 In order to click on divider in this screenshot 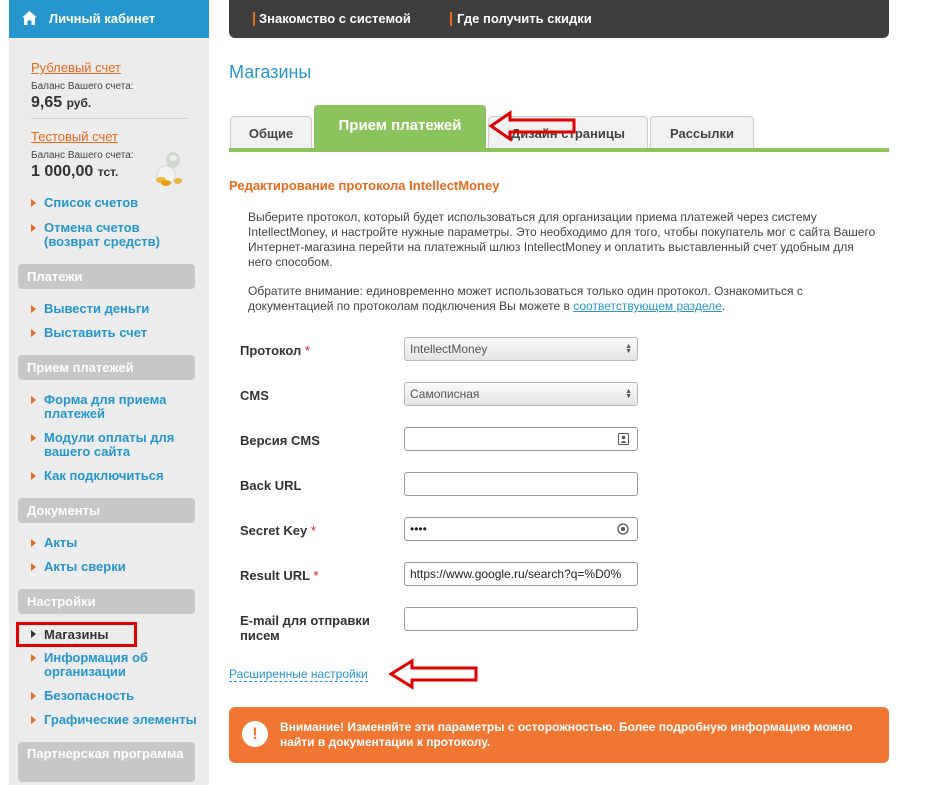, I will do `click(109, 118)`.